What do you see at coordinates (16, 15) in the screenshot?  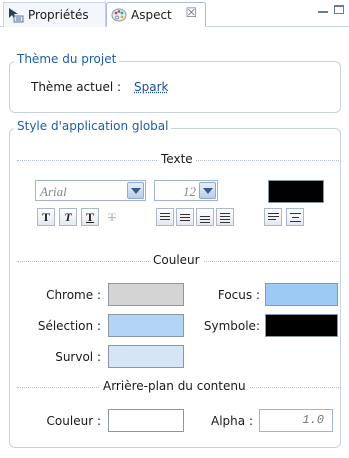 I see `properties-icon` at bounding box center [16, 15].